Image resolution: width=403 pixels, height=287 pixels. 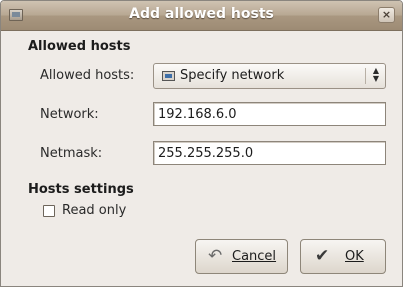 What do you see at coordinates (375, 74) in the screenshot?
I see `updown-arrows-icon: ▲ ▼` at bounding box center [375, 74].